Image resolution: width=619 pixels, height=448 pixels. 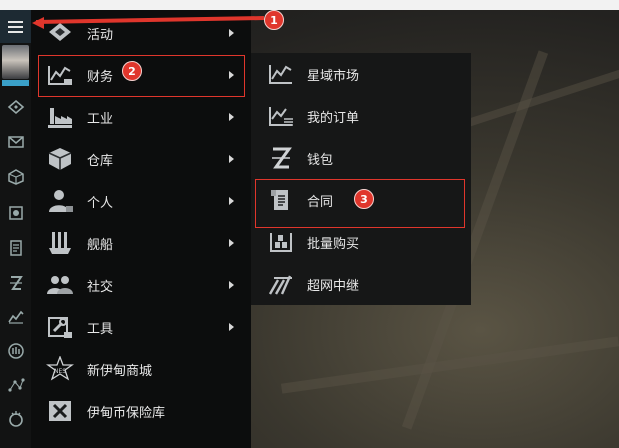 What do you see at coordinates (141, 327) in the screenshot?
I see `menu-item-tools: 工具` at bounding box center [141, 327].